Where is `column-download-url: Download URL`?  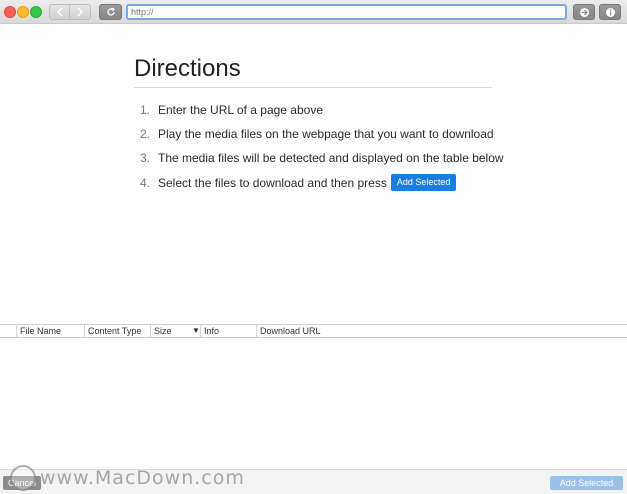 column-download-url: Download URL is located at coordinates (441, 331).